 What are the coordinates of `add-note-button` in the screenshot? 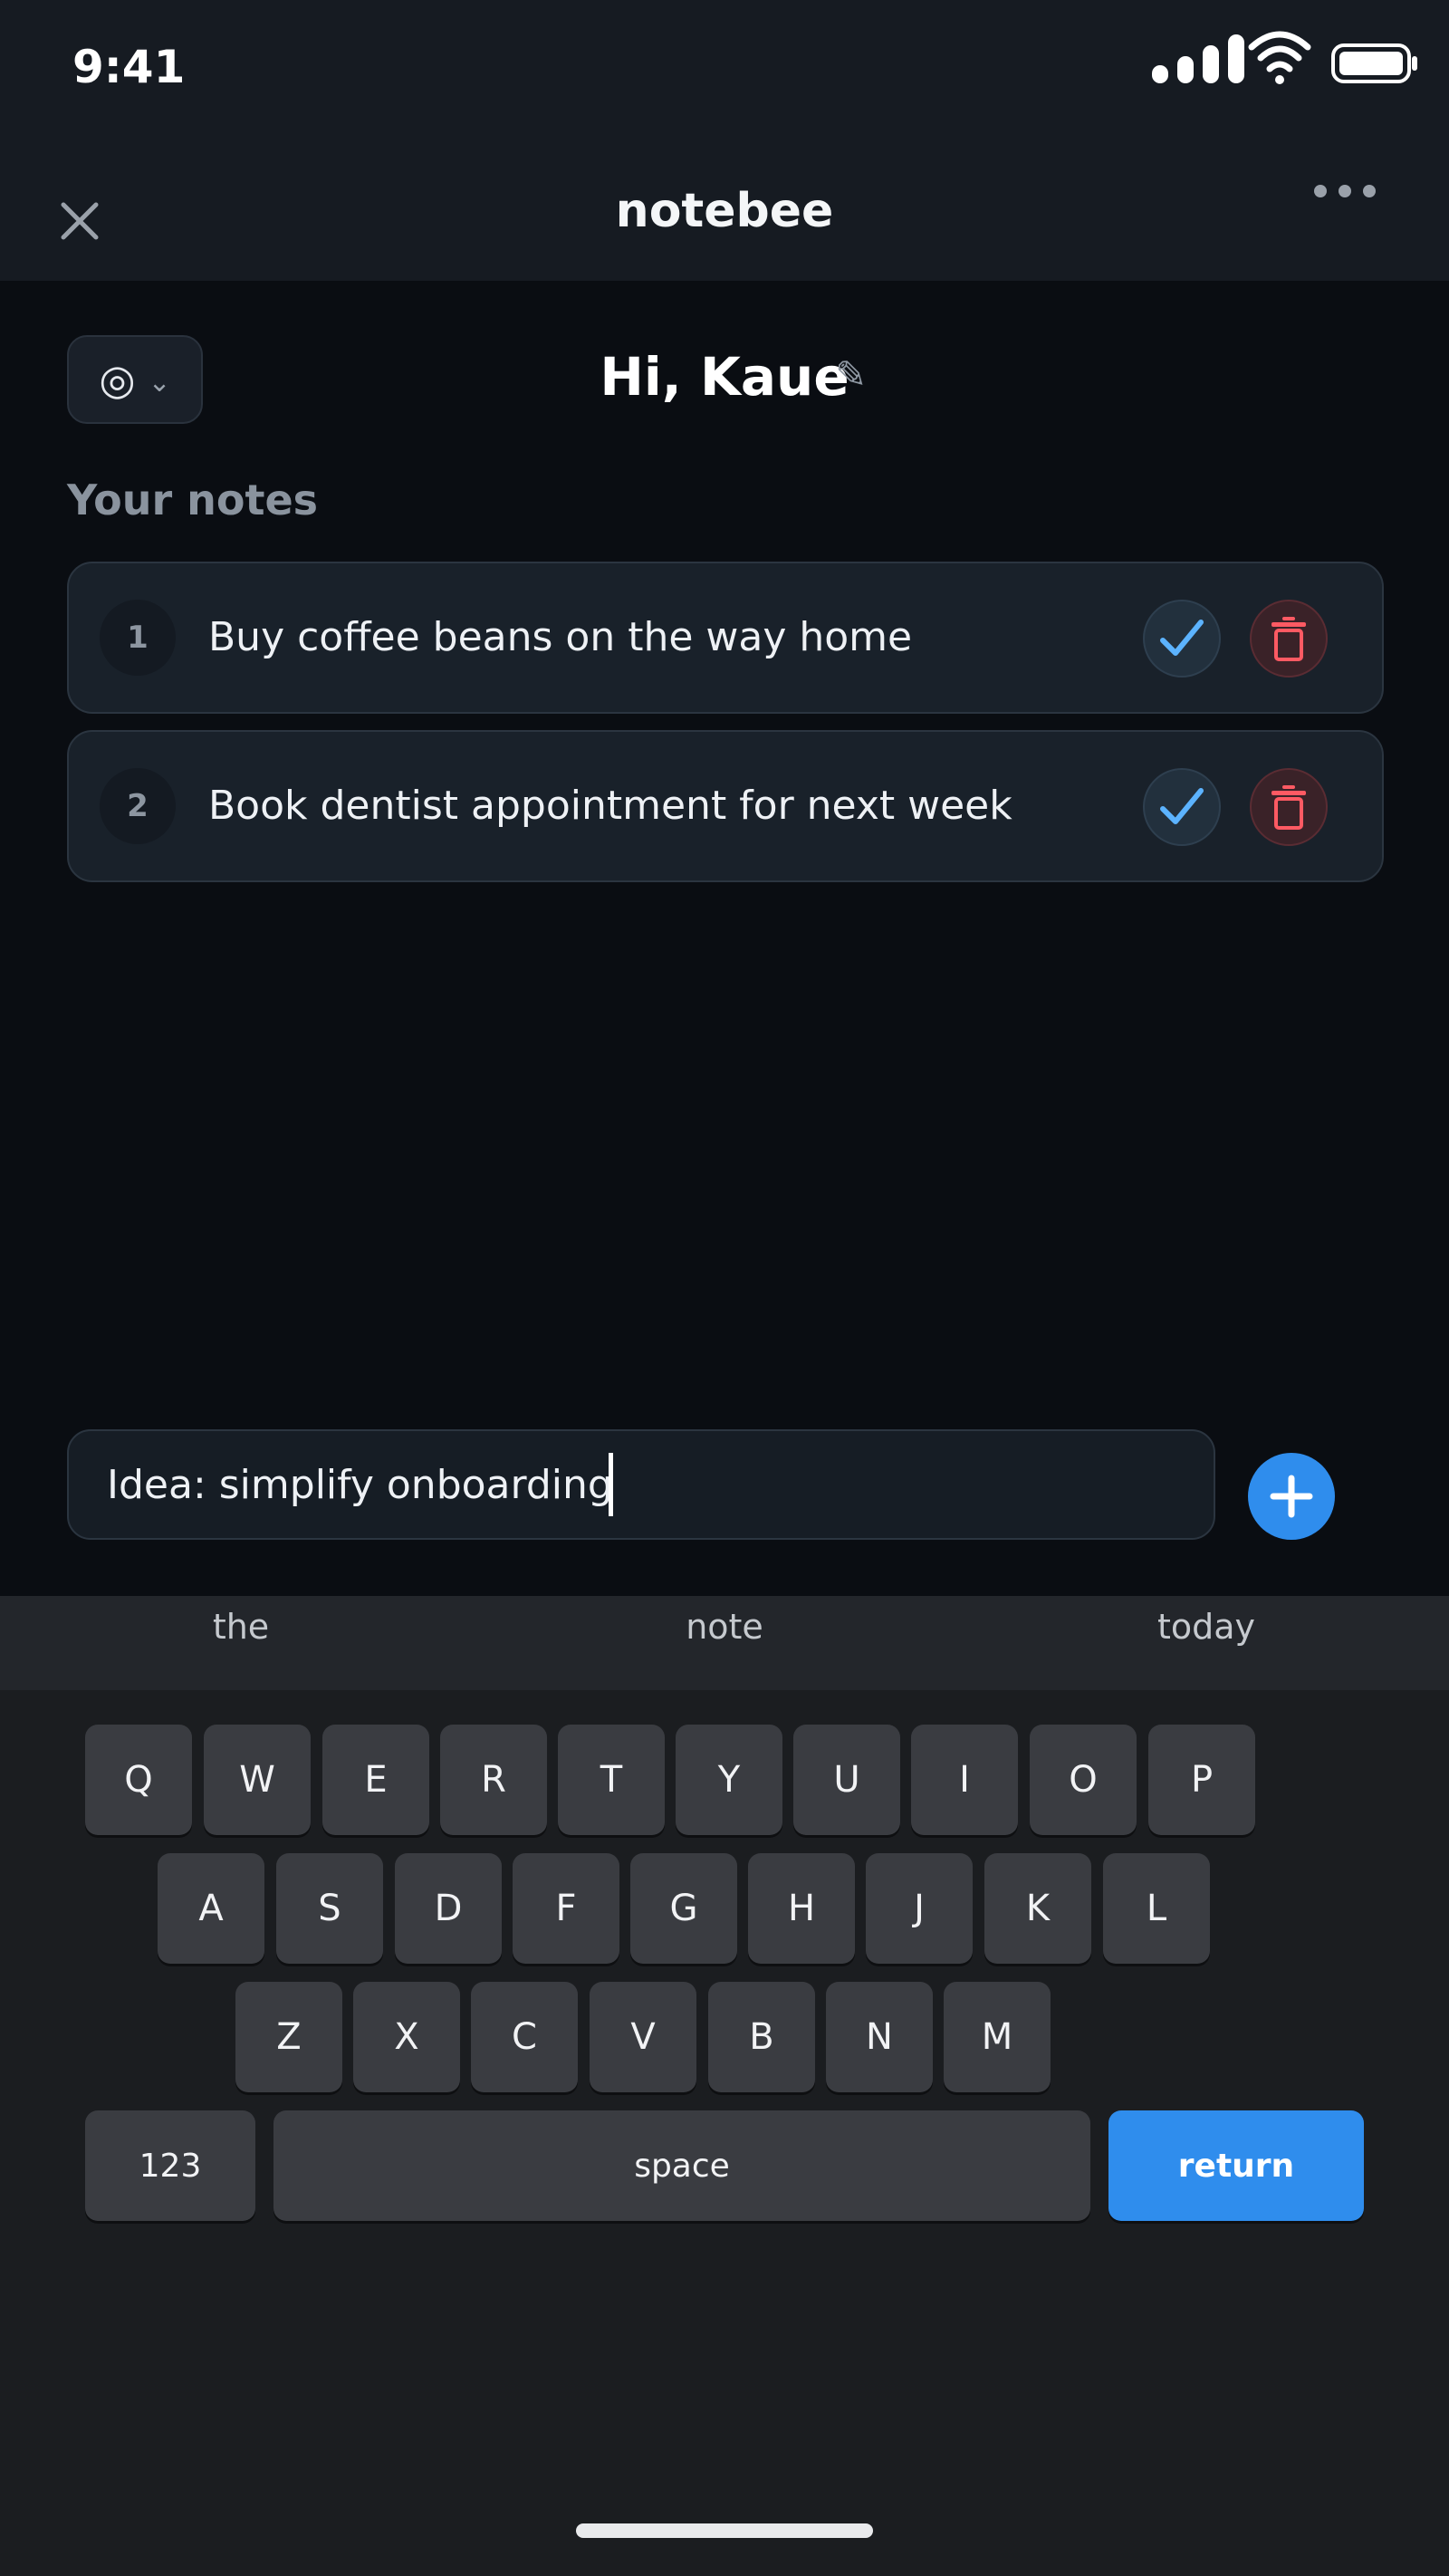 It's located at (1291, 1496).